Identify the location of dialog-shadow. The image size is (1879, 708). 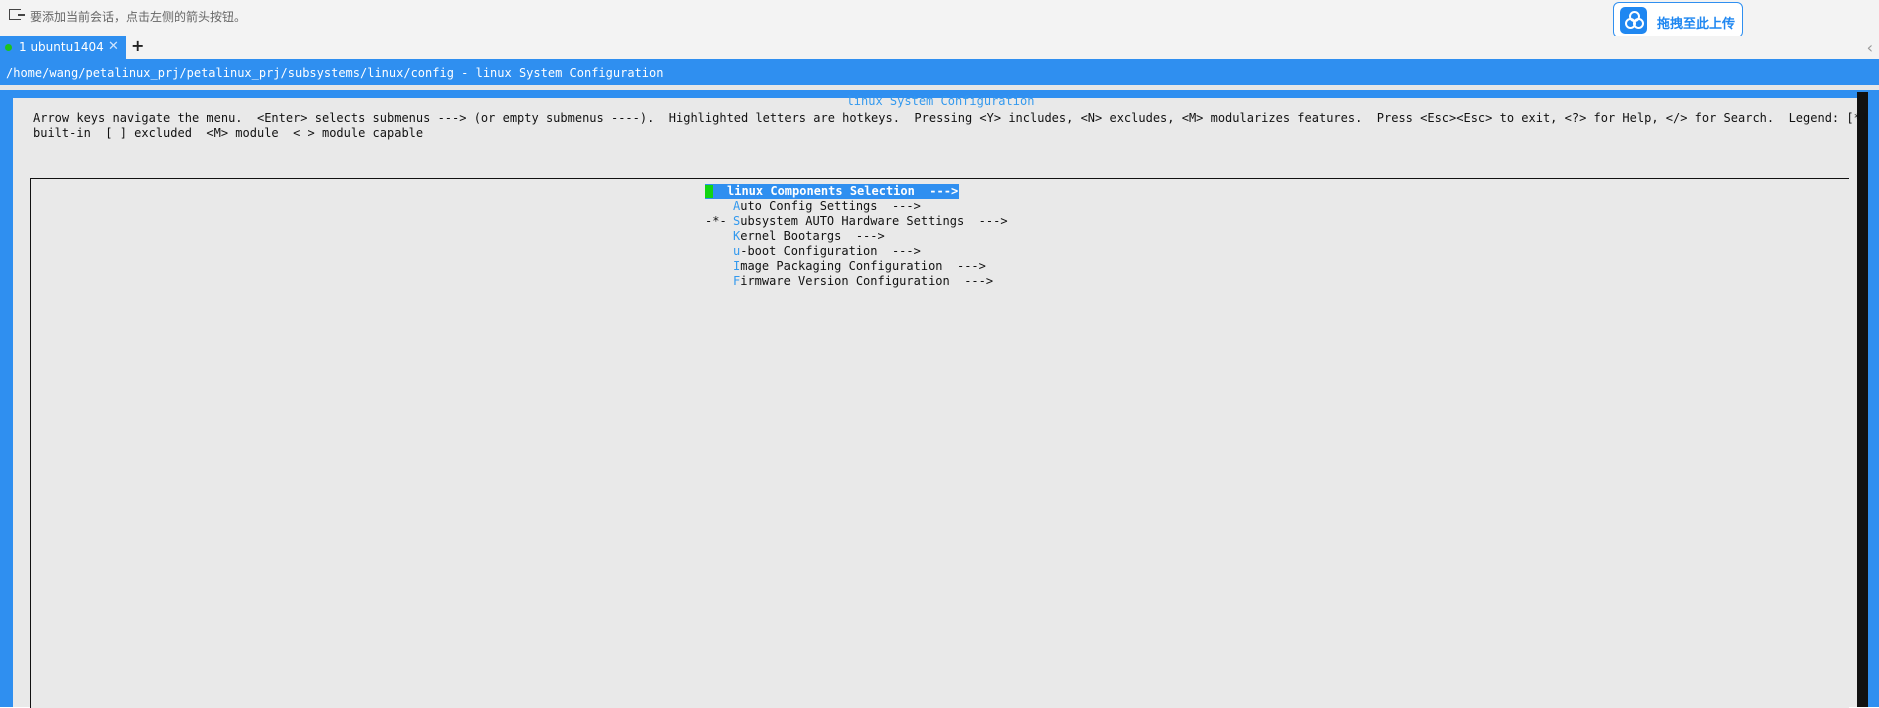
(1862, 399).